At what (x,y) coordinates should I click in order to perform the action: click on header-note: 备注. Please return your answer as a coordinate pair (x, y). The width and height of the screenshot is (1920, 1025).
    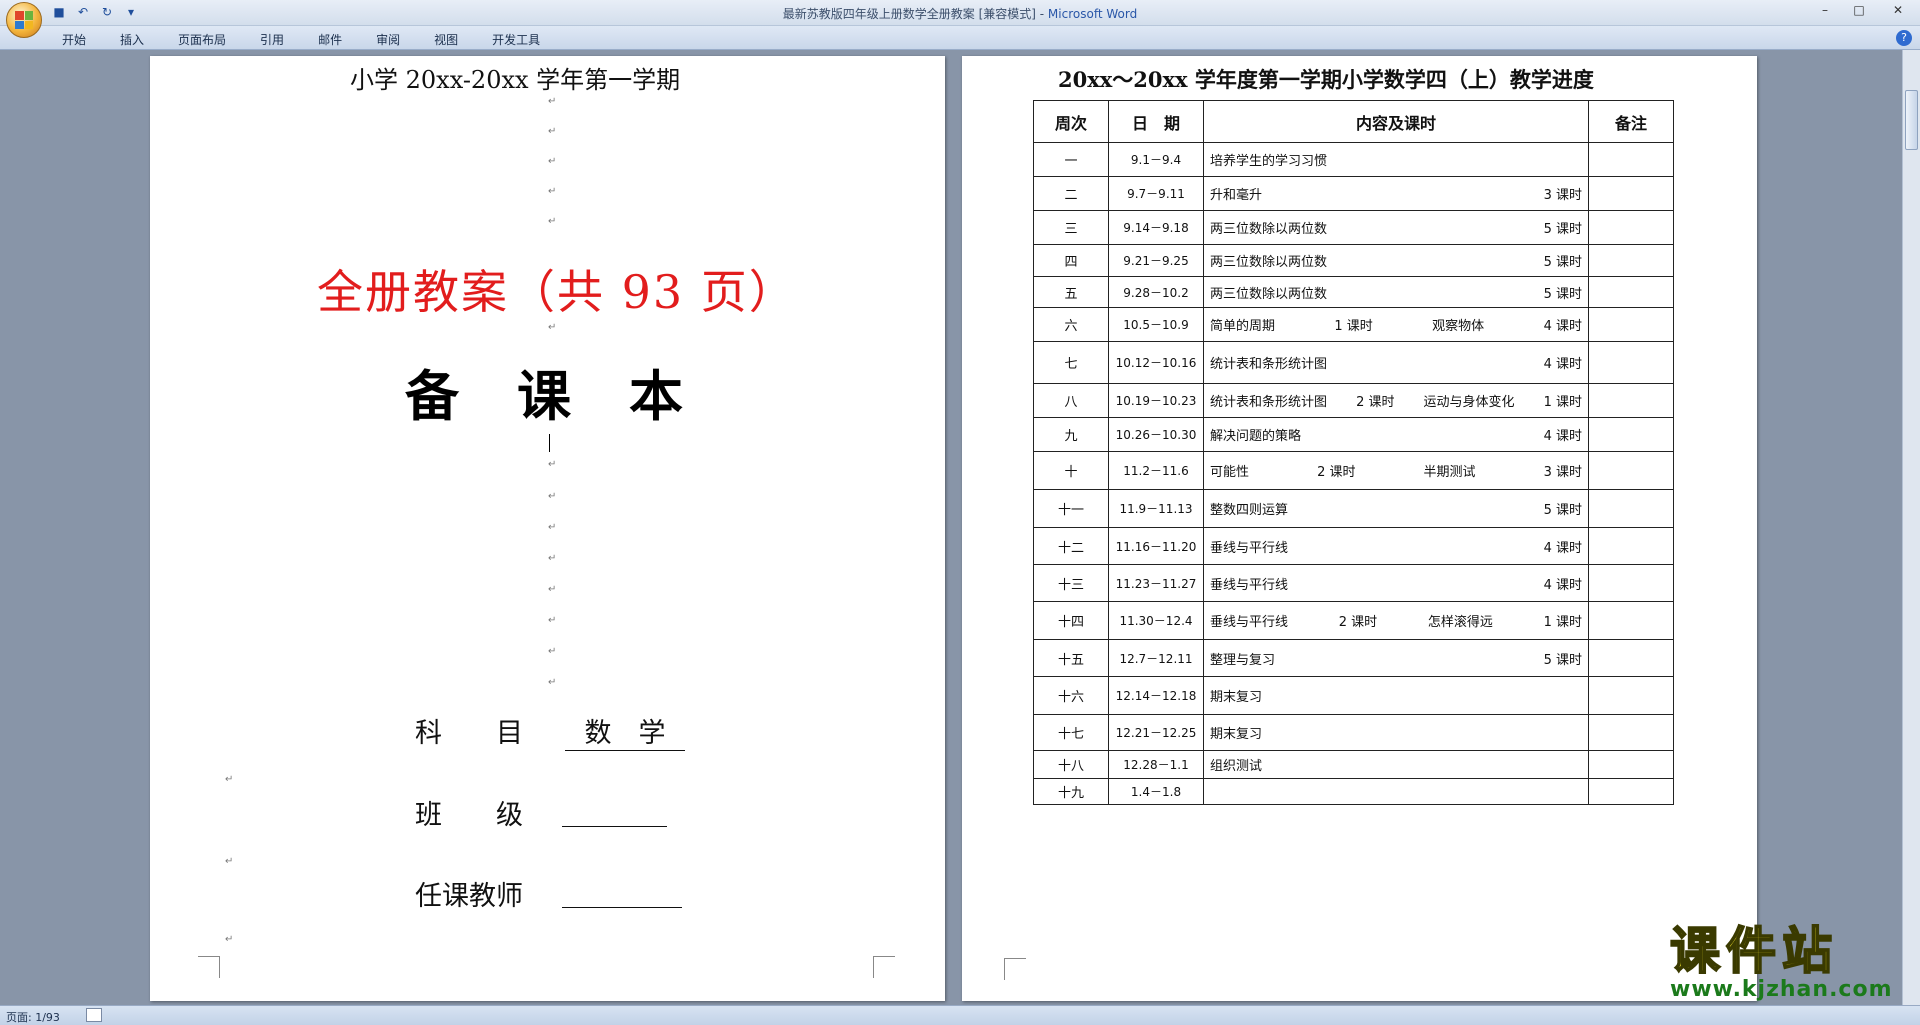
    Looking at the image, I should click on (1631, 121).